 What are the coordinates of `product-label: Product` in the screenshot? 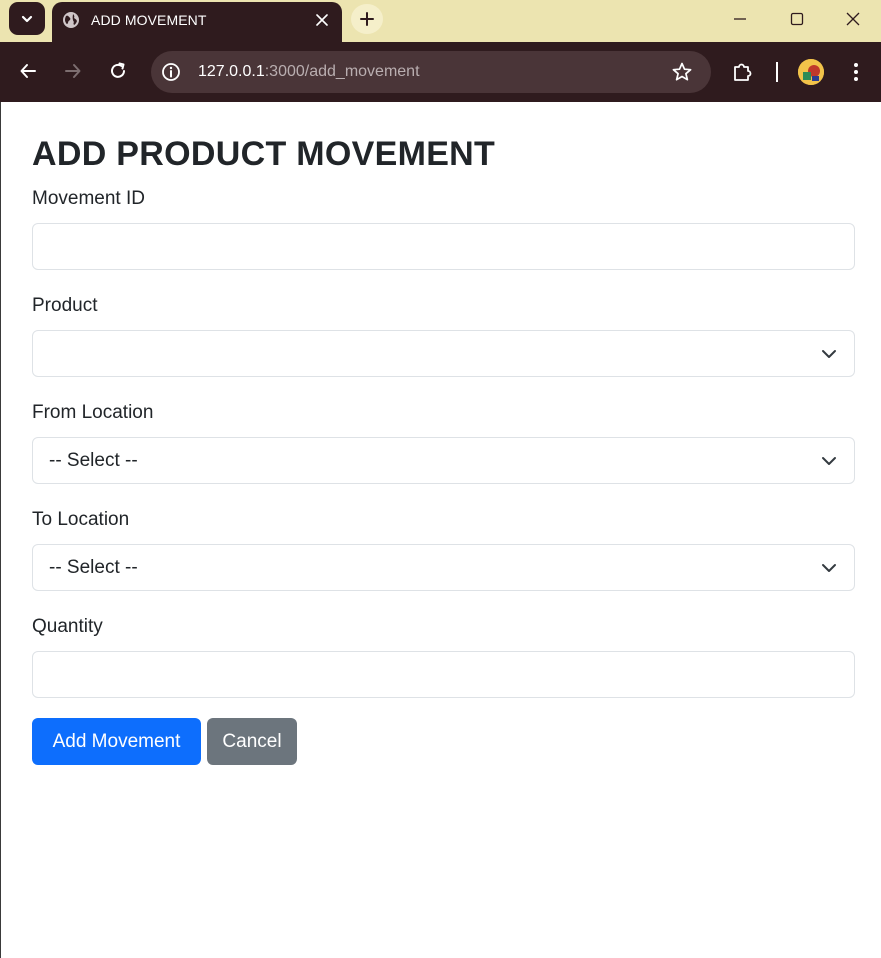 It's located at (65, 305).